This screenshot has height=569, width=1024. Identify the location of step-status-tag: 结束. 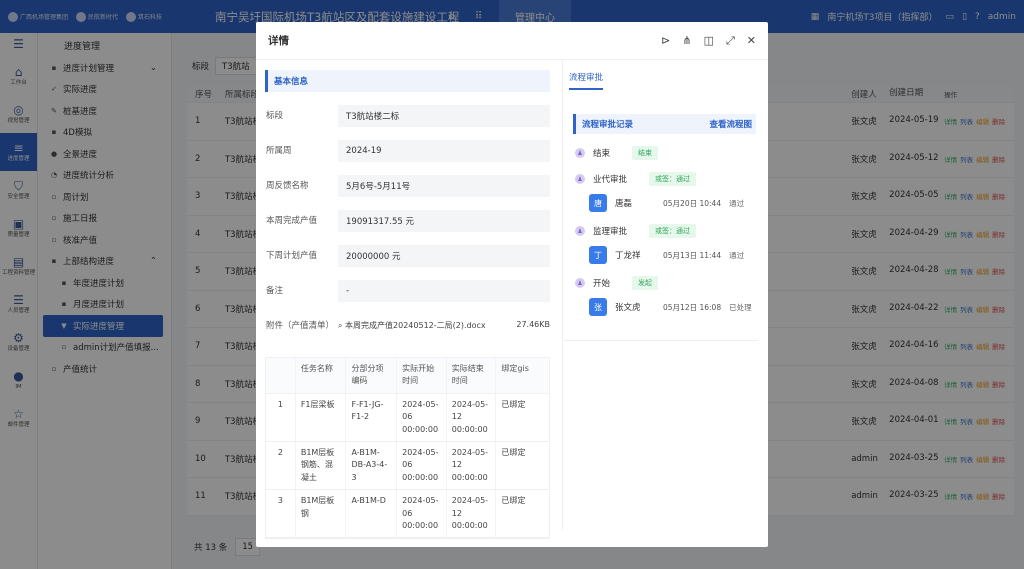
(645, 153).